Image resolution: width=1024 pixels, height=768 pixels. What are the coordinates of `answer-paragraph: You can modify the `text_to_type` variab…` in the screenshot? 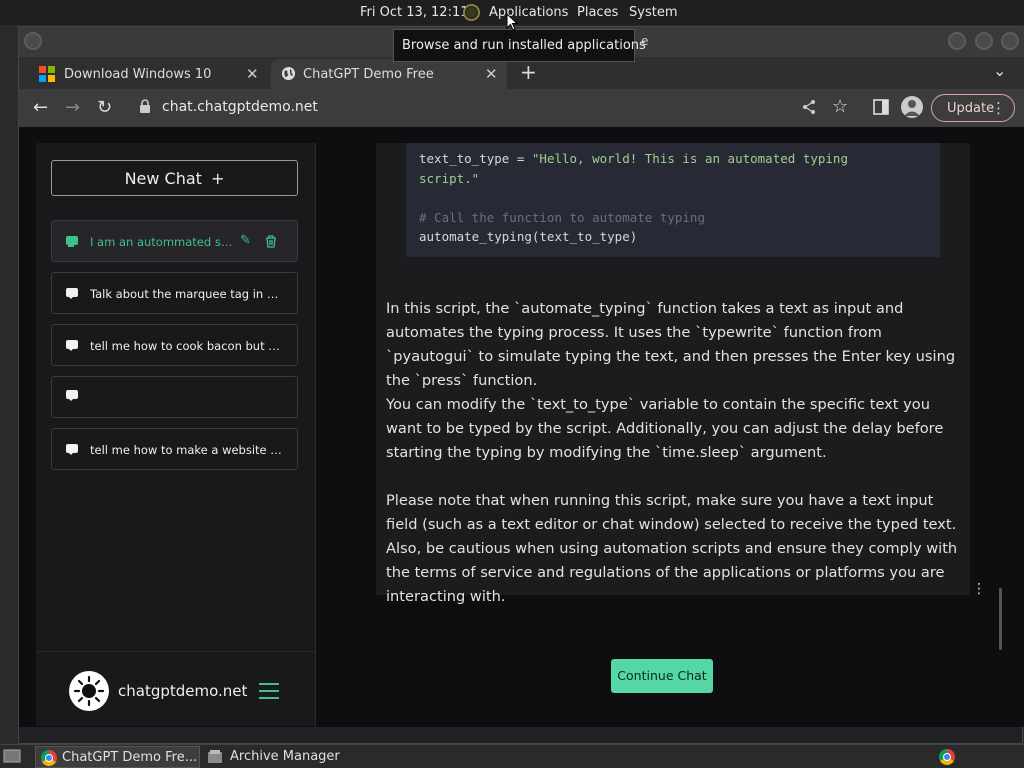 It's located at (665, 428).